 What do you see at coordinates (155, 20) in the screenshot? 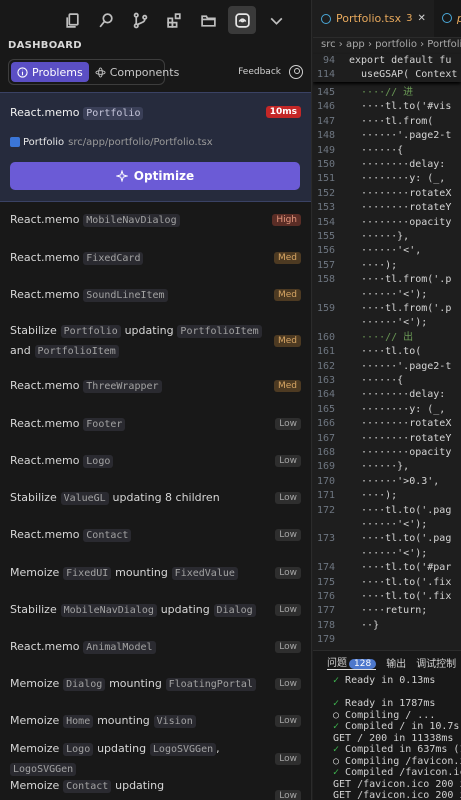
I see `activity-bar` at bounding box center [155, 20].